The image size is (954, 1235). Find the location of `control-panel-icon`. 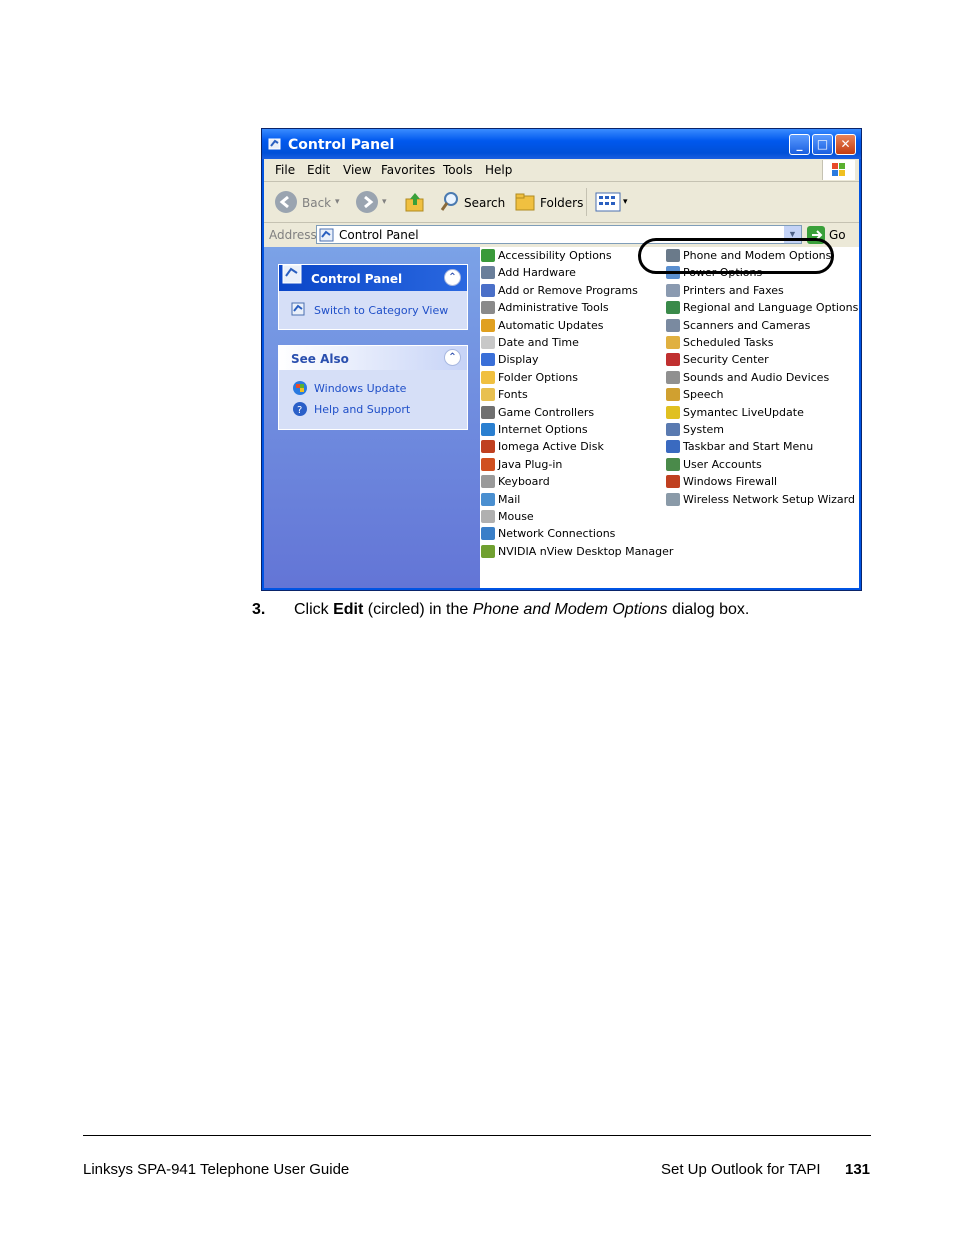

control-panel-icon is located at coordinates (326, 235).